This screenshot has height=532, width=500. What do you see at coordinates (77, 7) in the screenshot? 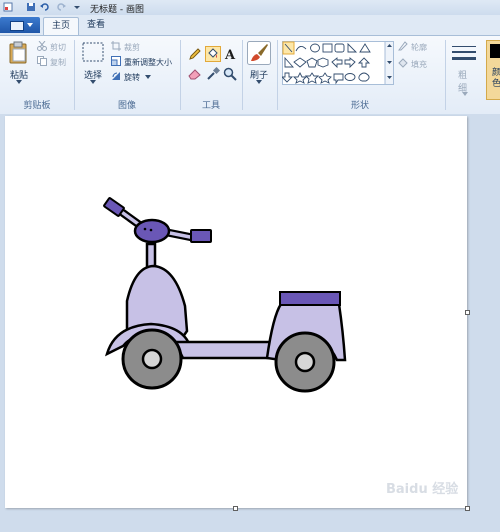
I see `customize-quick-access-icon` at bounding box center [77, 7].